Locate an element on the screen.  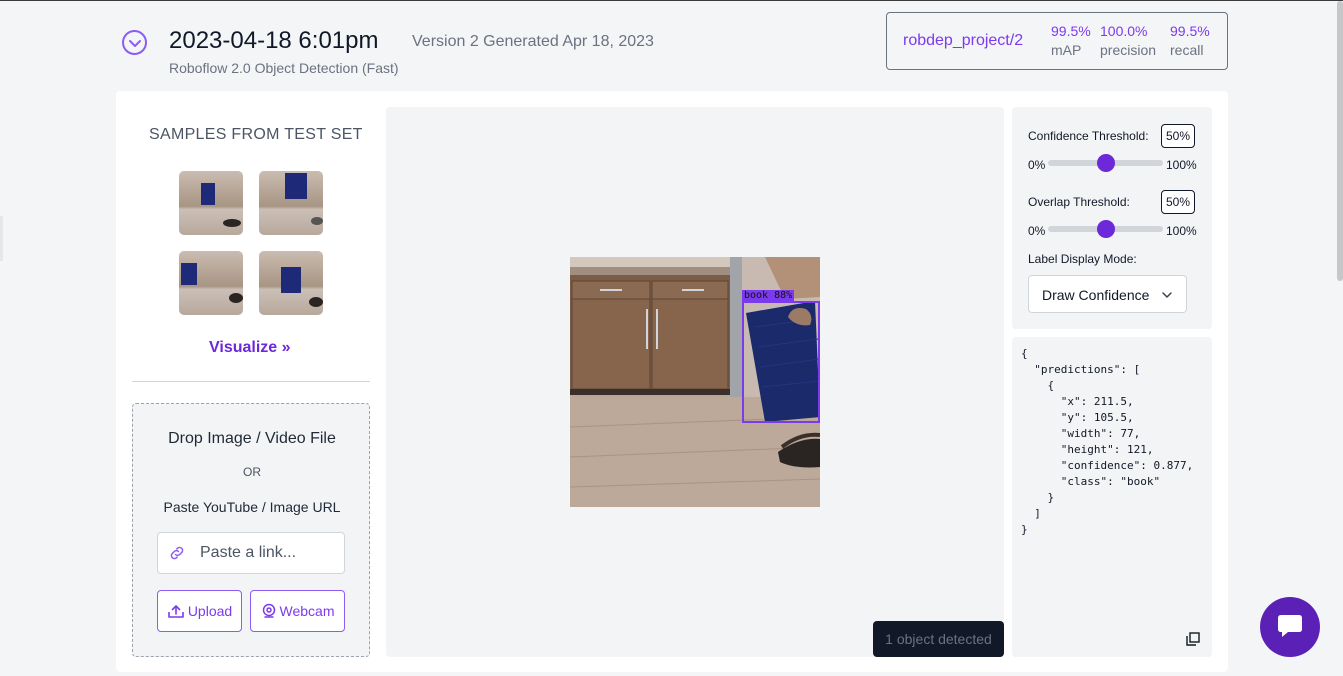
confidence-slider-thumb is located at coordinates (1105, 163).